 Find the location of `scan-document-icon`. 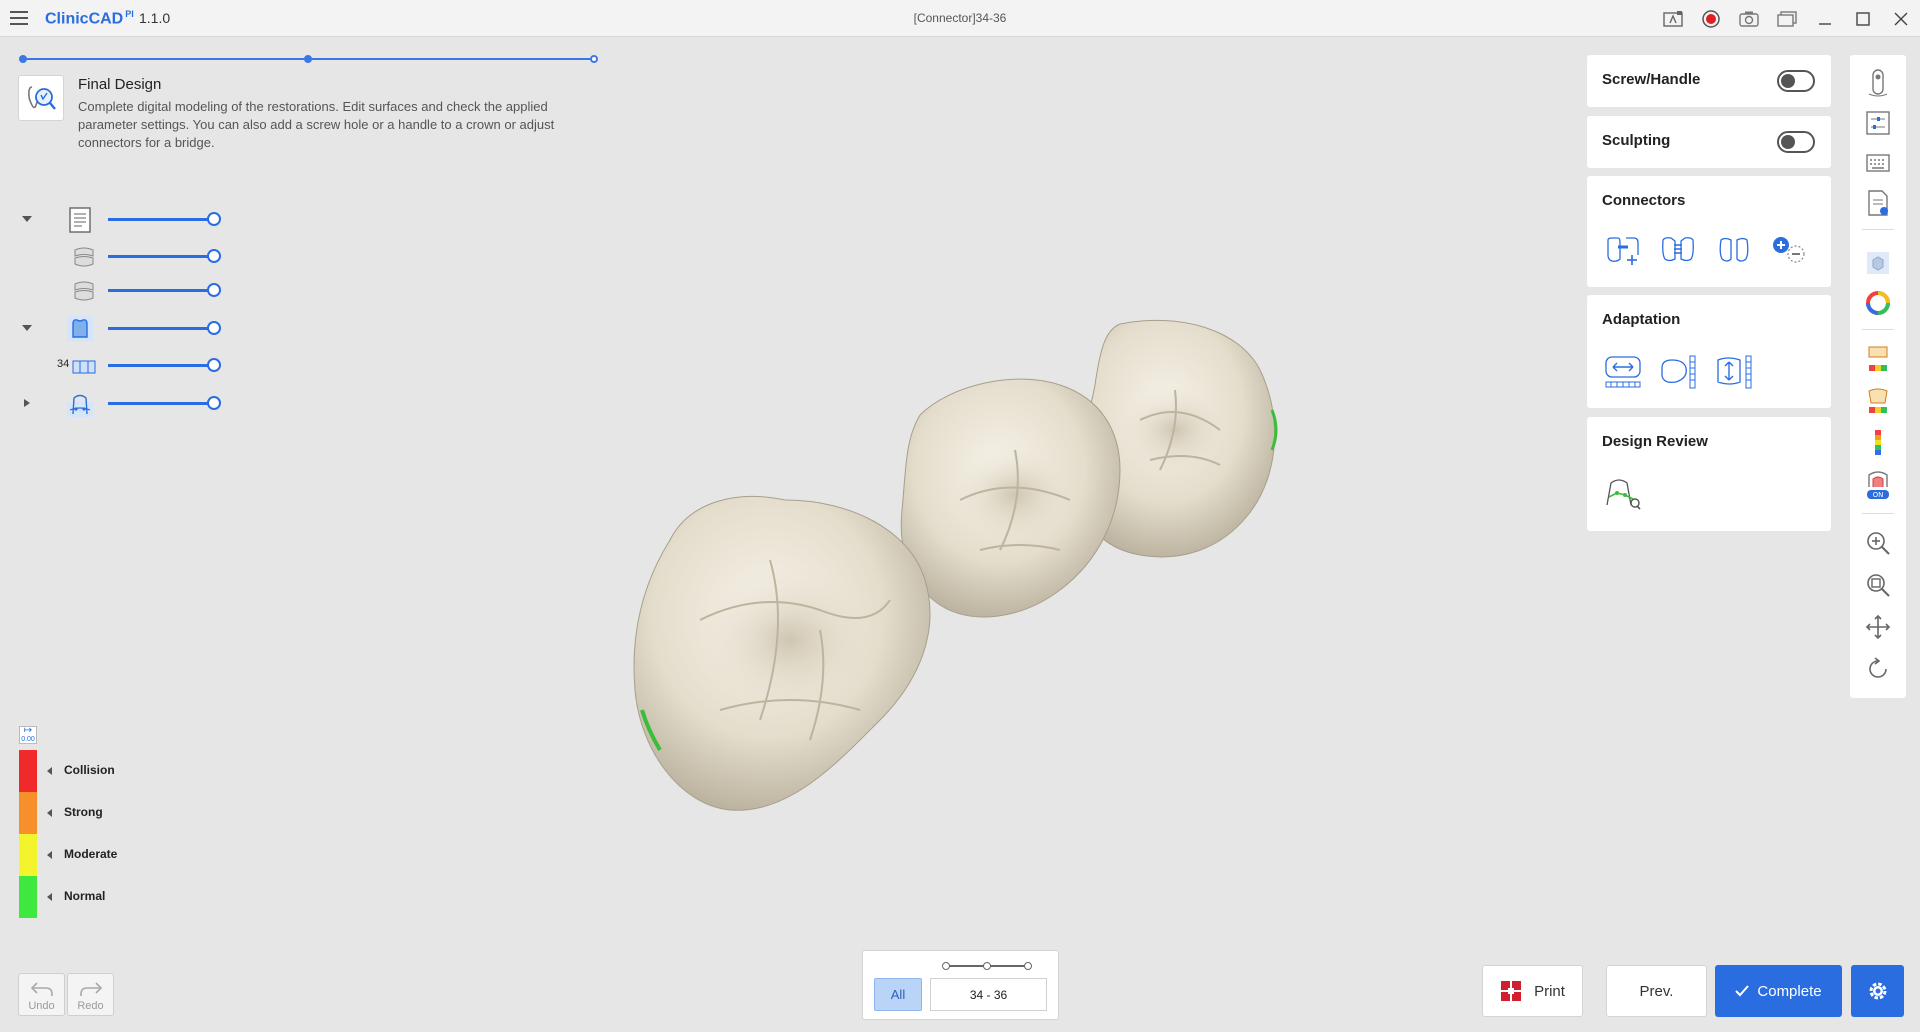

scan-document-icon is located at coordinates (80, 220).